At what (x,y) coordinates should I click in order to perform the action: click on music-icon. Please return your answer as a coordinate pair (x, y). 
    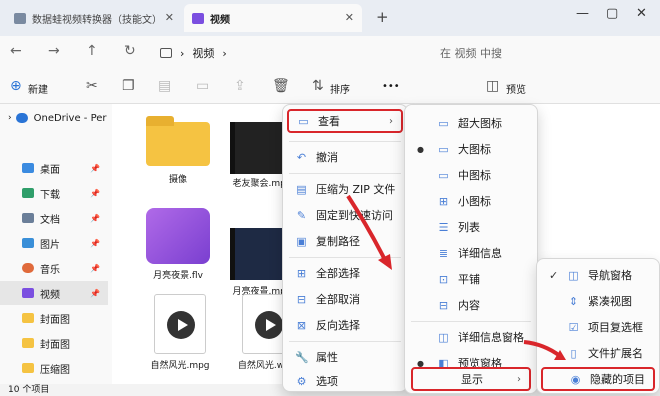
    Looking at the image, I should click on (28, 268).